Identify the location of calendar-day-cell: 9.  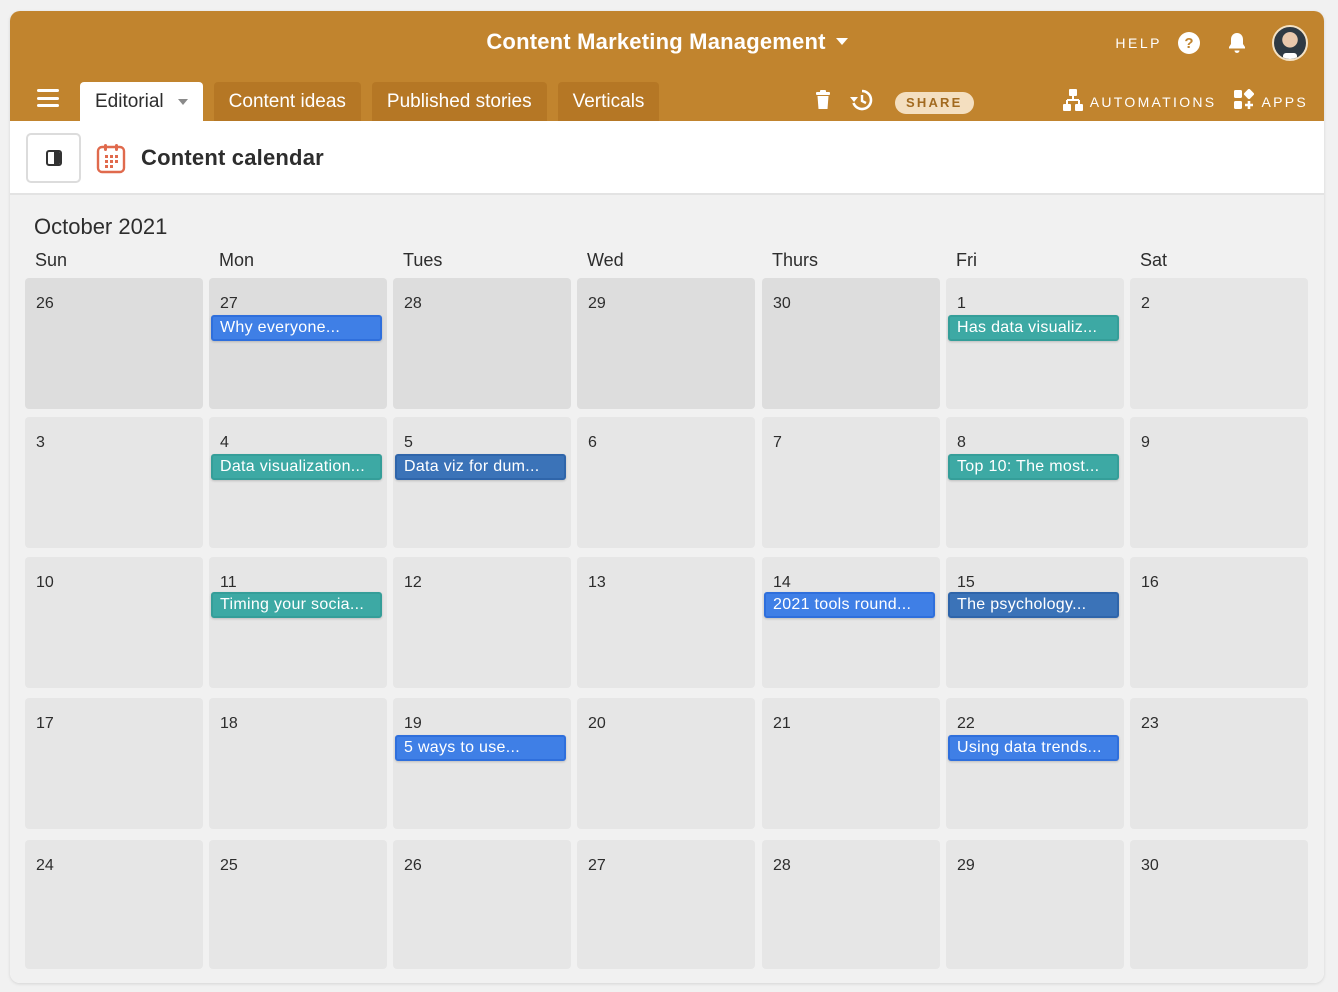
(1219, 482).